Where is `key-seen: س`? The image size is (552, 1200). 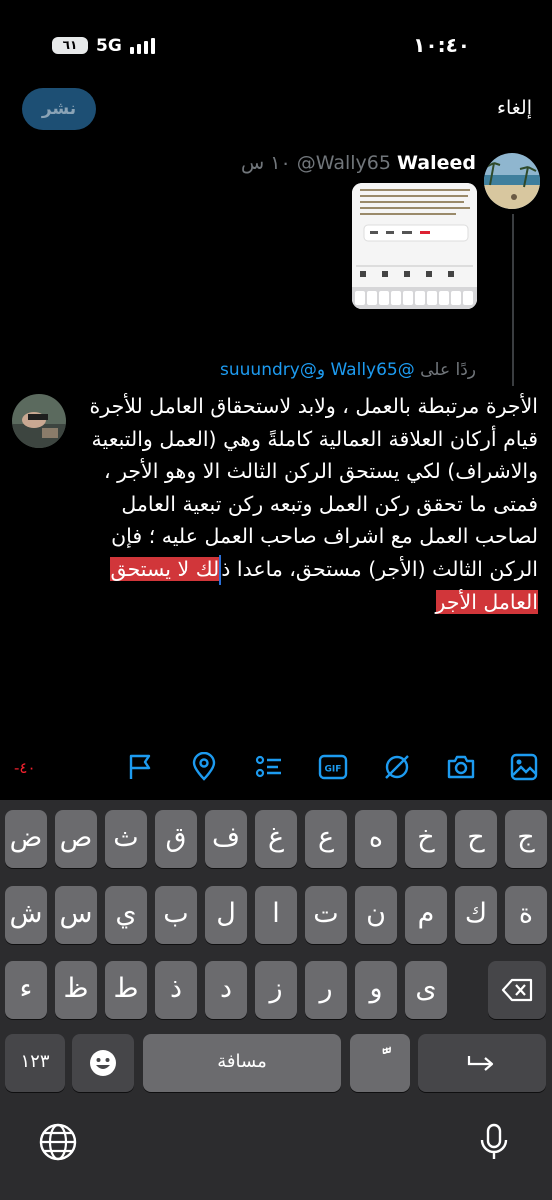 key-seen: س is located at coordinates (76, 915).